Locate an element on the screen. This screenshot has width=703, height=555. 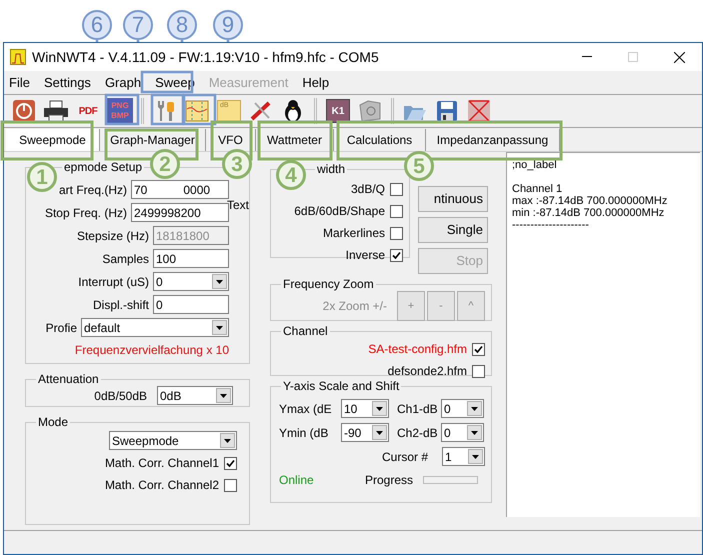
field-label: Samples is located at coordinates (125, 259).